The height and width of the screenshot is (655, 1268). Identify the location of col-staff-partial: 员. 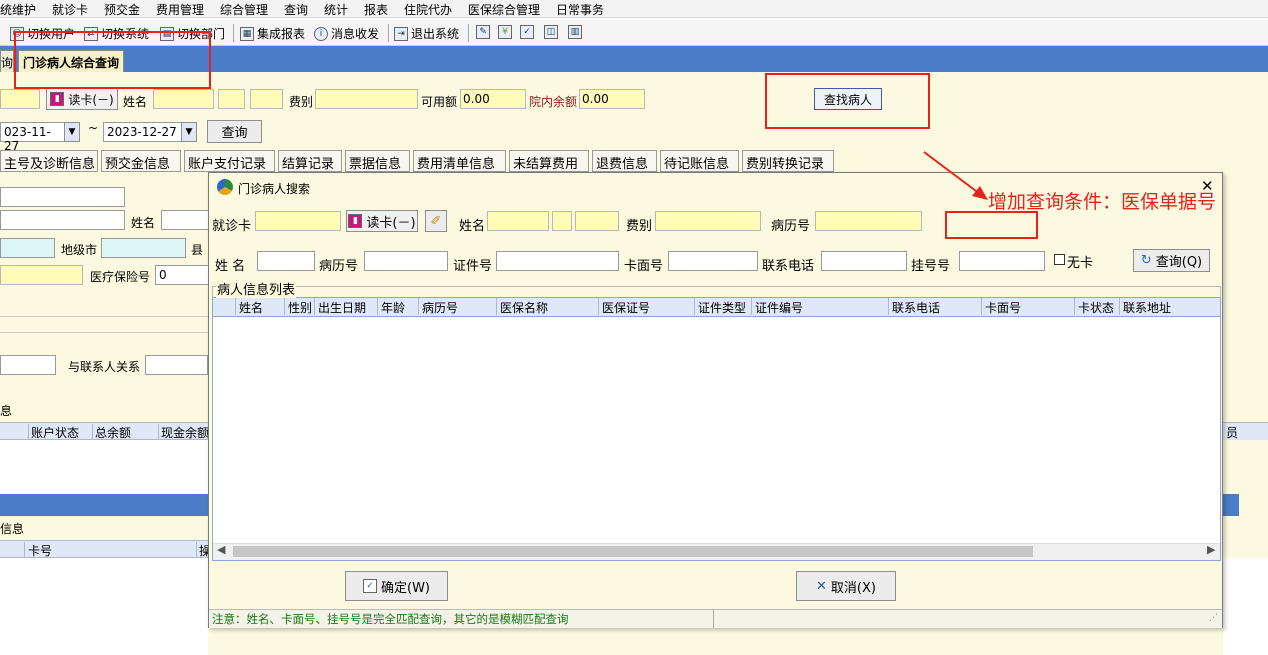
(1232, 433).